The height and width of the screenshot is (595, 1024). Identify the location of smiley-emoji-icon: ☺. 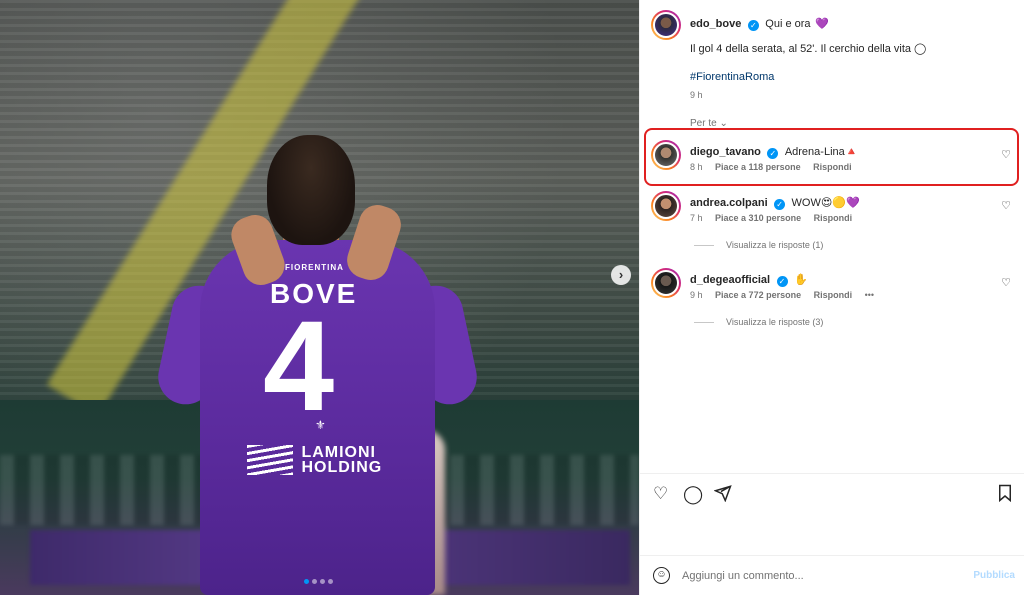
(661, 575).